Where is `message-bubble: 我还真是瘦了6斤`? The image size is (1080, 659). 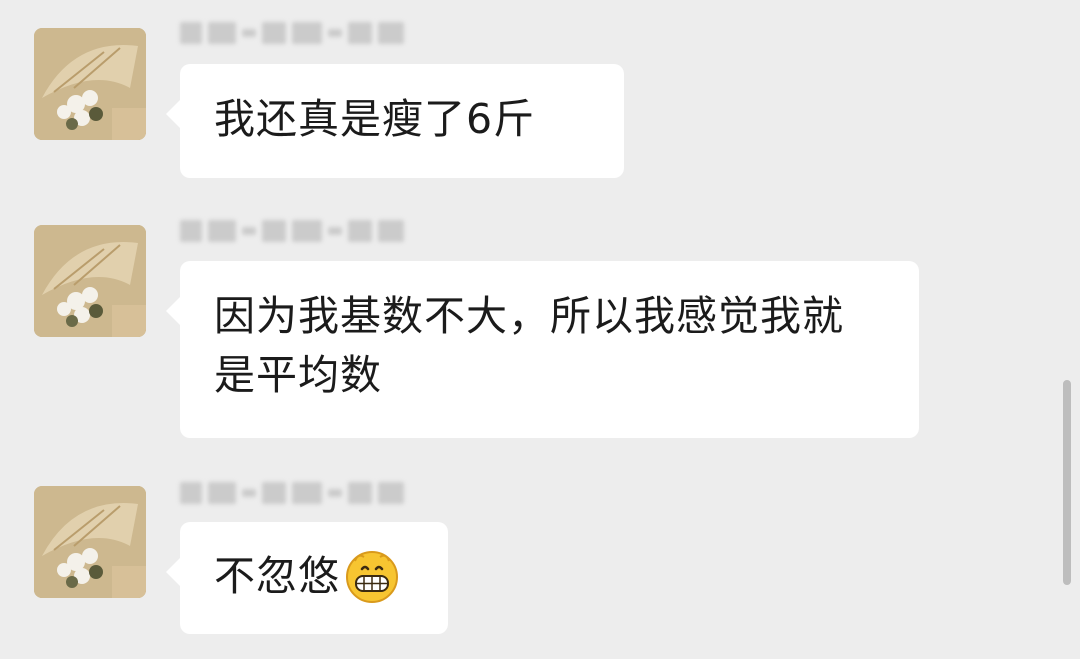 message-bubble: 我还真是瘦了6斤 is located at coordinates (395, 121).